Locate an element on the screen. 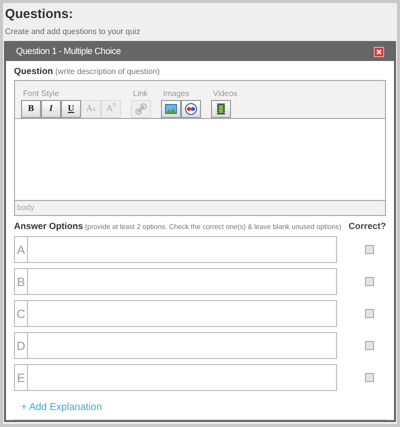 This screenshot has width=400, height=427. option-letter: E is located at coordinates (21, 377).